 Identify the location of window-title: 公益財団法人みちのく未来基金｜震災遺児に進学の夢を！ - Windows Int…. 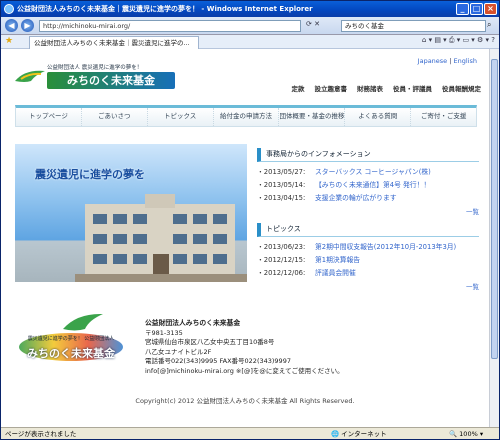
(165, 9).